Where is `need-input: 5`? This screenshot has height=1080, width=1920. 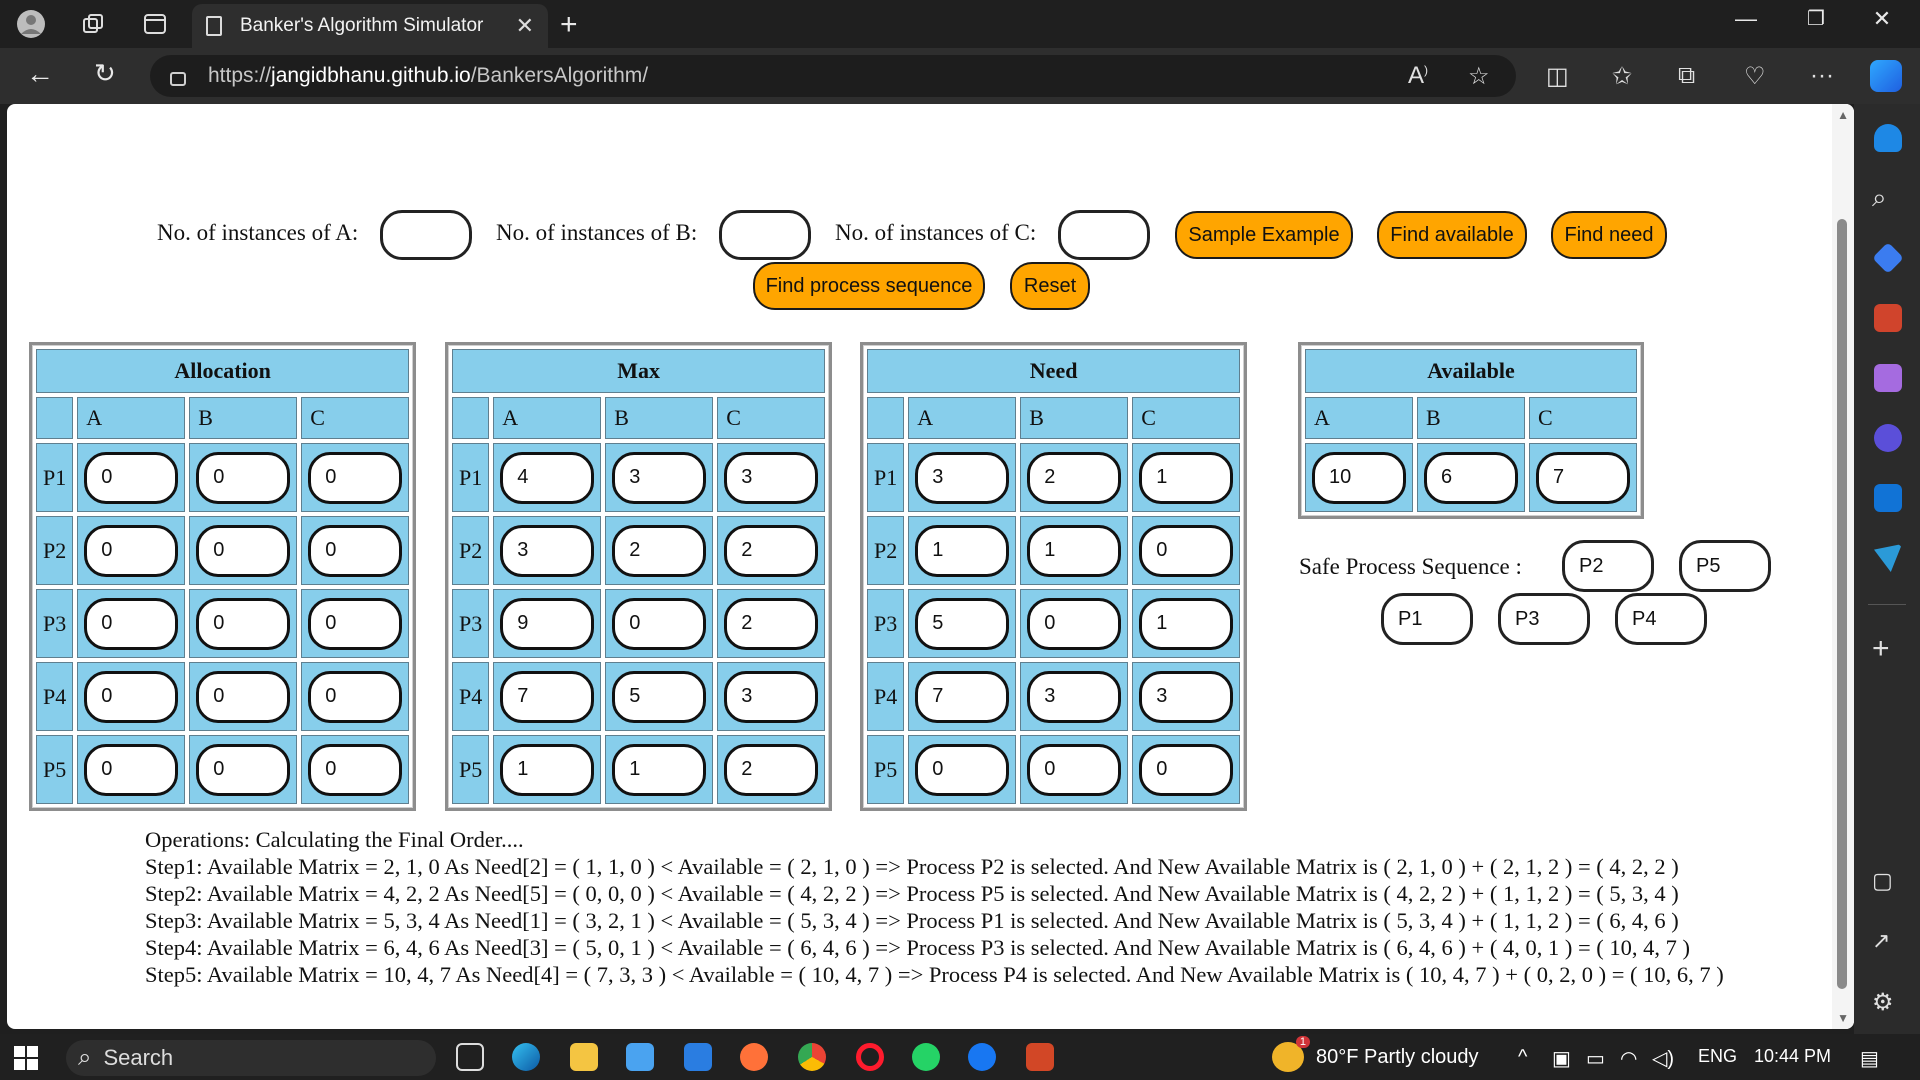
need-input: 5 is located at coordinates (962, 623).